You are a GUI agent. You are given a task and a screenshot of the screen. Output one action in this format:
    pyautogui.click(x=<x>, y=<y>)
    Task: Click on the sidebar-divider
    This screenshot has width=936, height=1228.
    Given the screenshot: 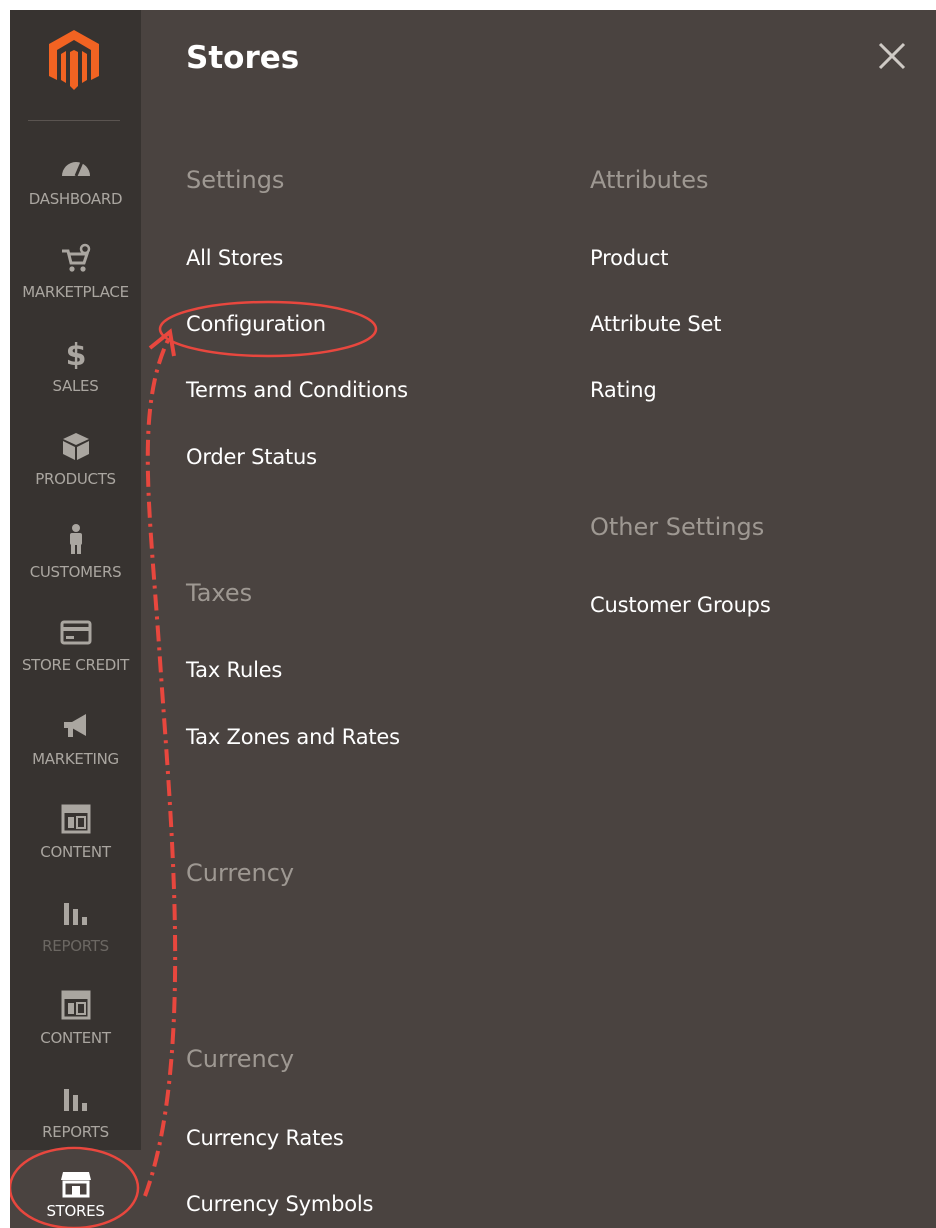 What is the action you would take?
    pyautogui.click(x=74, y=120)
    